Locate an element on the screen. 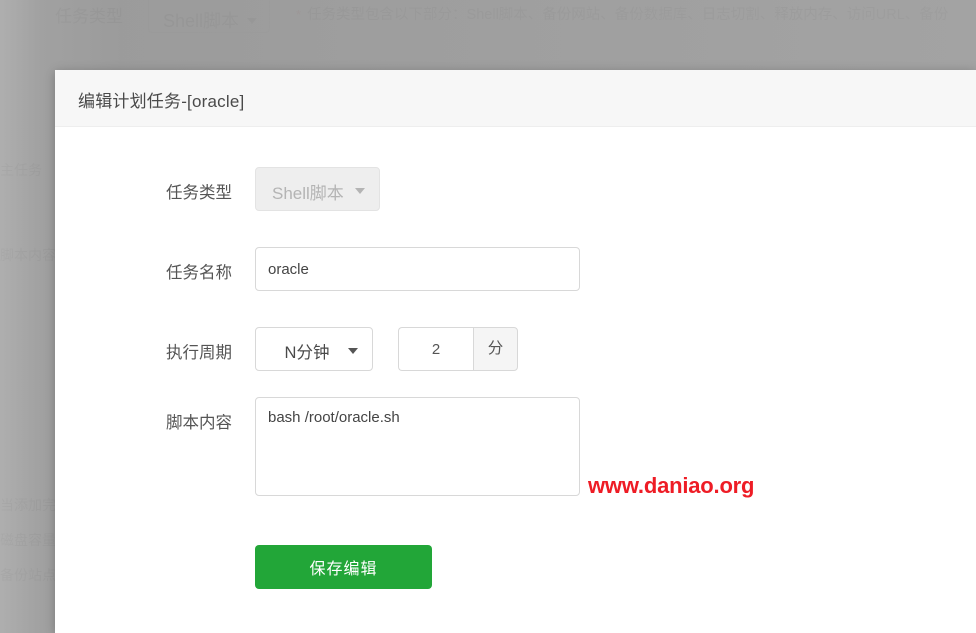  save-edit-button: 保存编辑 is located at coordinates (343, 567).